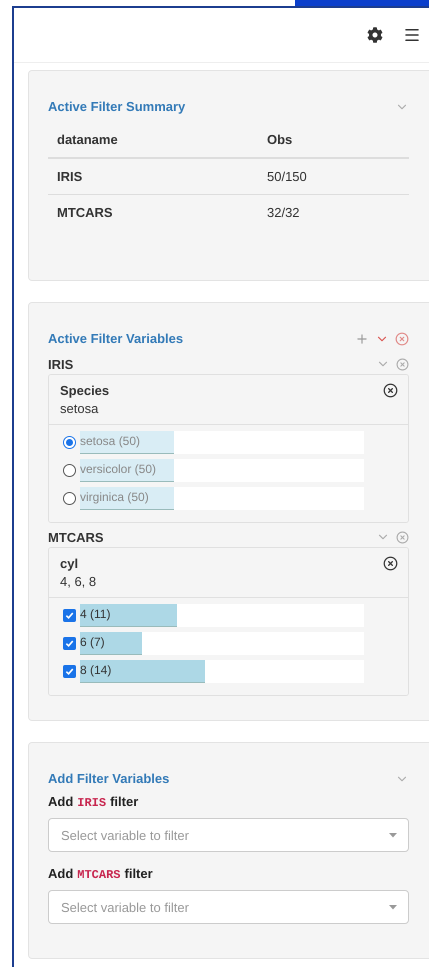 This screenshot has width=429, height=969. Describe the element at coordinates (333, 177) in the screenshot. I see `table-cell: 50/150` at that location.